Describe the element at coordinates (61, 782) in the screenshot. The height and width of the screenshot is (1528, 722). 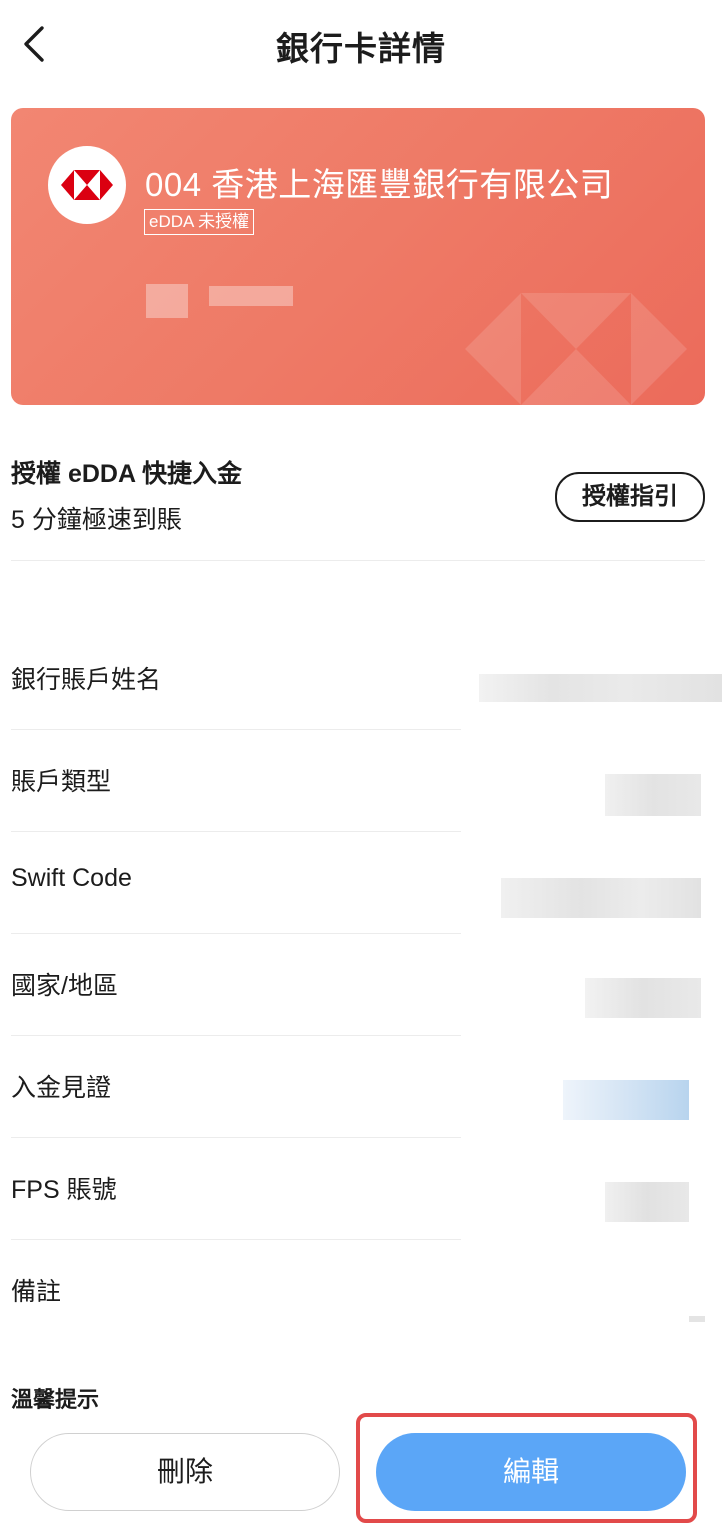
I see `detail-label: 賬戶類型` at that location.